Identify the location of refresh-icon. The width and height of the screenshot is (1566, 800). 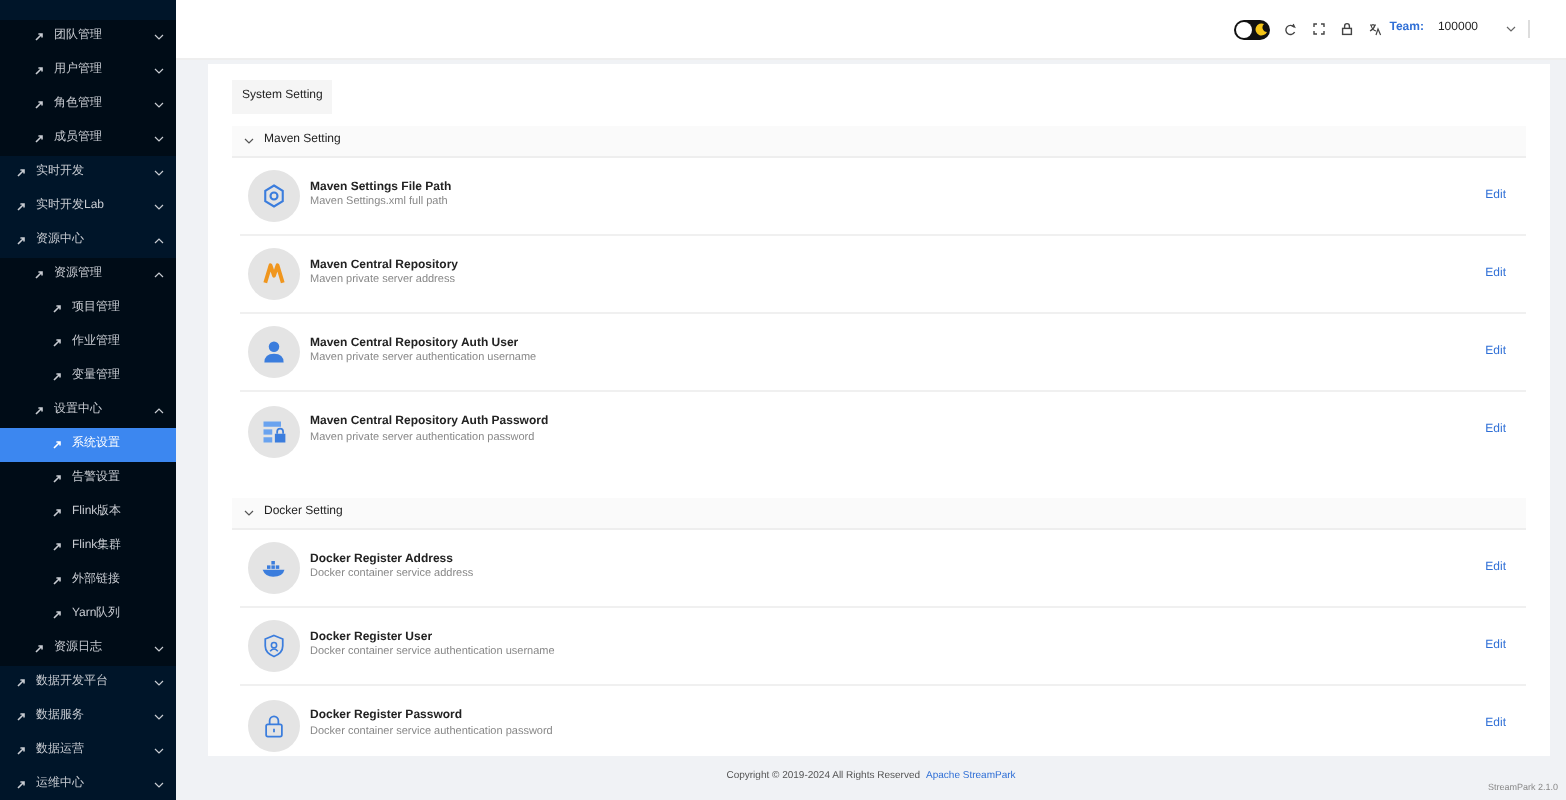
(1290, 29).